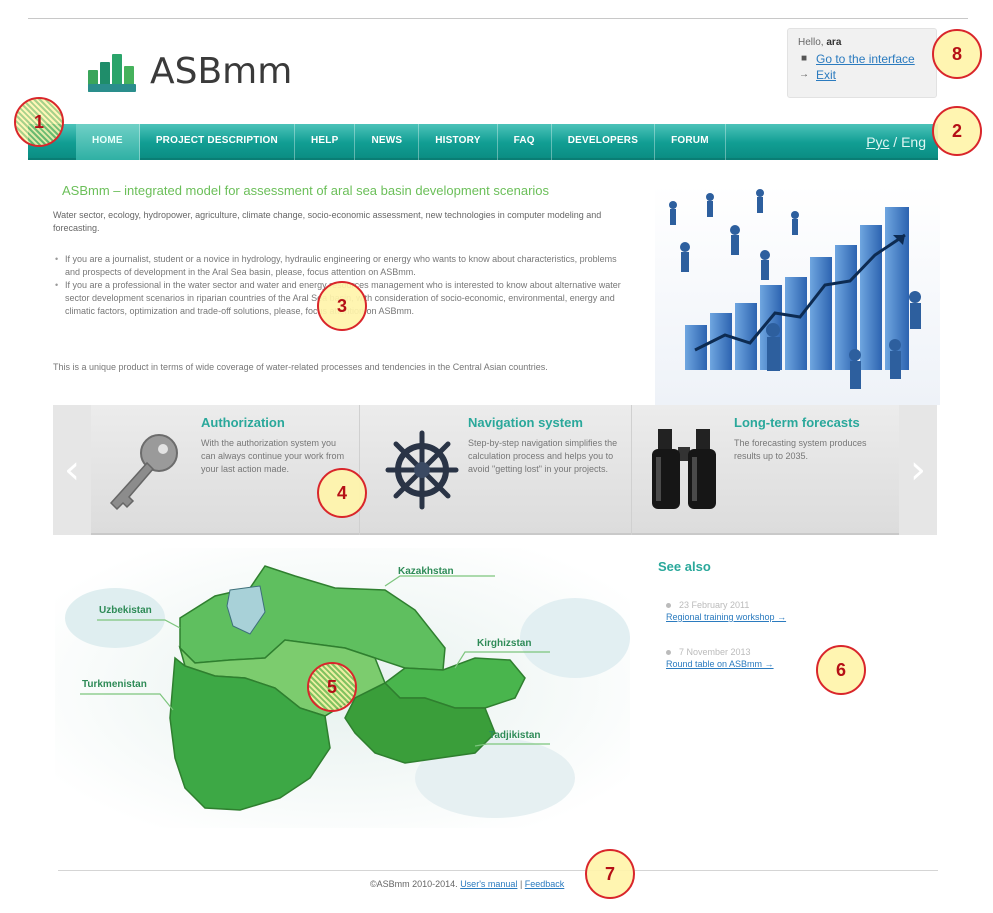 This screenshot has width=993, height=913. What do you see at coordinates (342, 493) in the screenshot?
I see `callout-marker-4: 4` at bounding box center [342, 493].